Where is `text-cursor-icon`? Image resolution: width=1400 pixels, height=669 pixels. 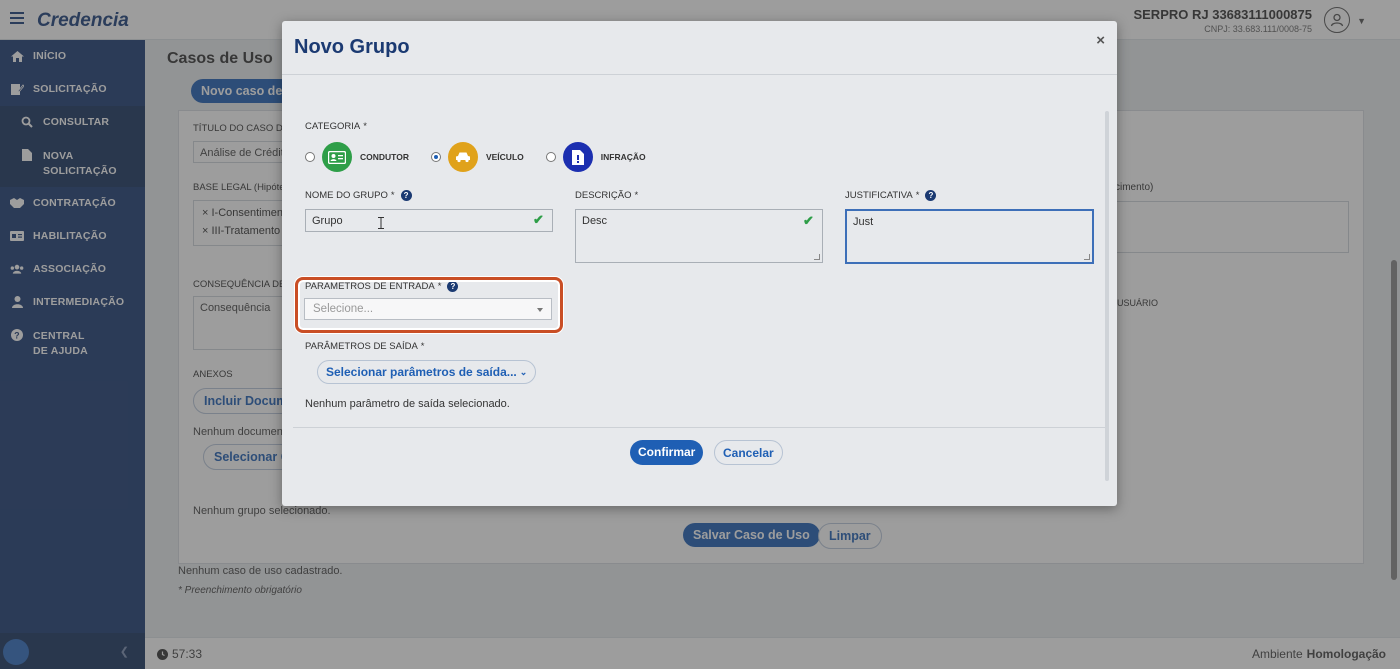 text-cursor-icon is located at coordinates (381, 223).